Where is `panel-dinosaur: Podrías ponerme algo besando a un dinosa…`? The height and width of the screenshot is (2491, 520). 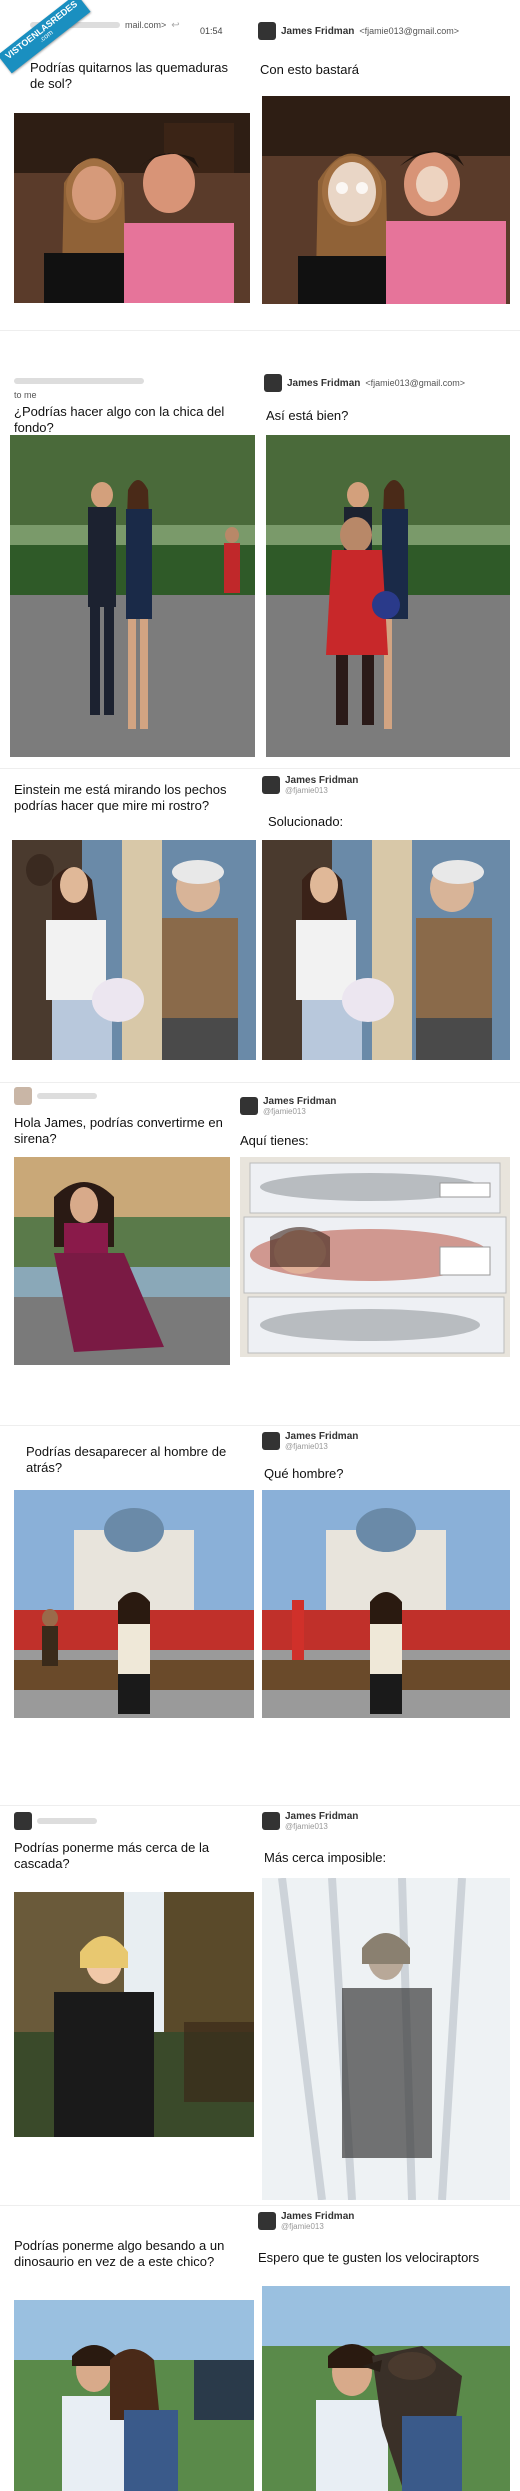 panel-dinosaur: Podrías ponerme algo besando a un dinosa… is located at coordinates (260, 2350).